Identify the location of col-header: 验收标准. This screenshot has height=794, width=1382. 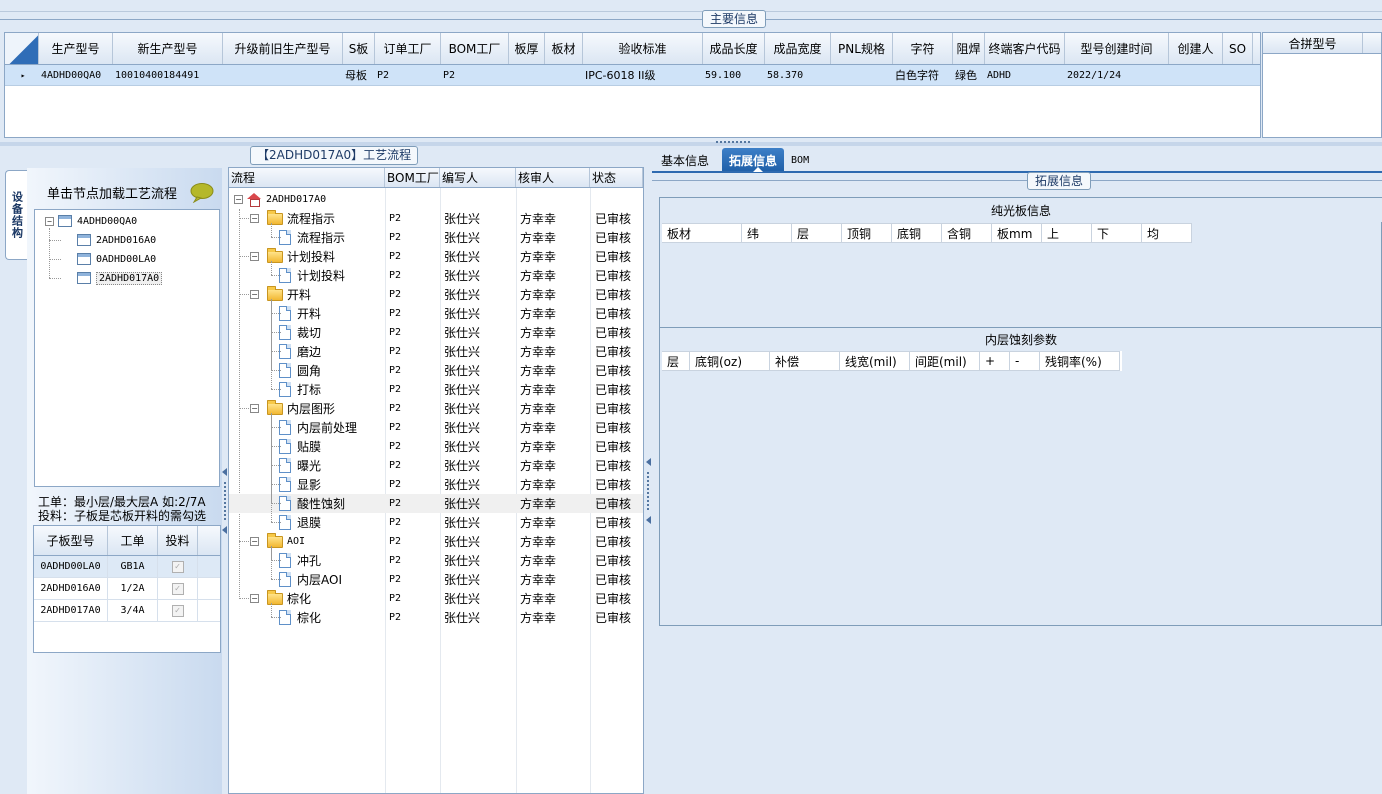
(643, 48).